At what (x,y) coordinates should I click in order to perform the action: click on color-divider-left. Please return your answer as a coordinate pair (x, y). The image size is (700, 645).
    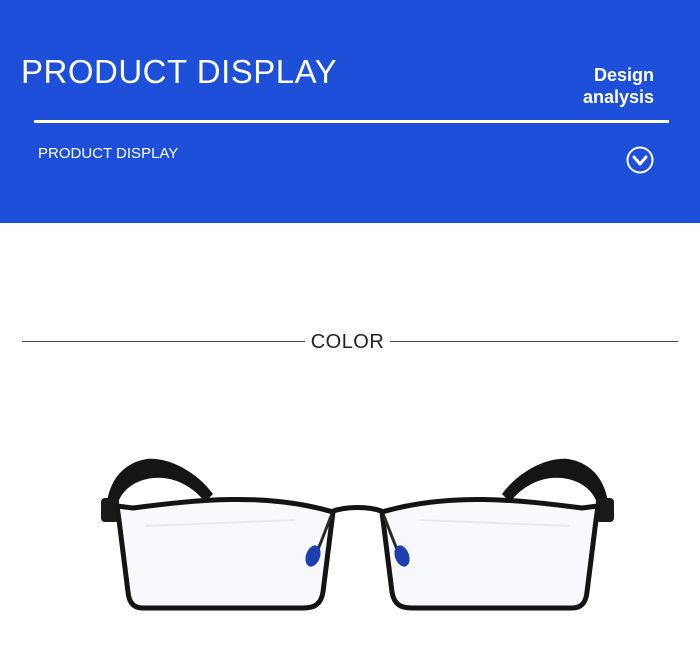
    Looking at the image, I should click on (163, 341).